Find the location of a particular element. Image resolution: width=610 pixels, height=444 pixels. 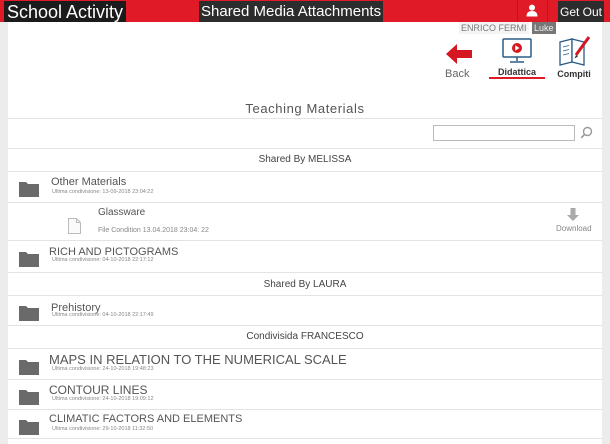

back-arrow-icon is located at coordinates (459, 54).